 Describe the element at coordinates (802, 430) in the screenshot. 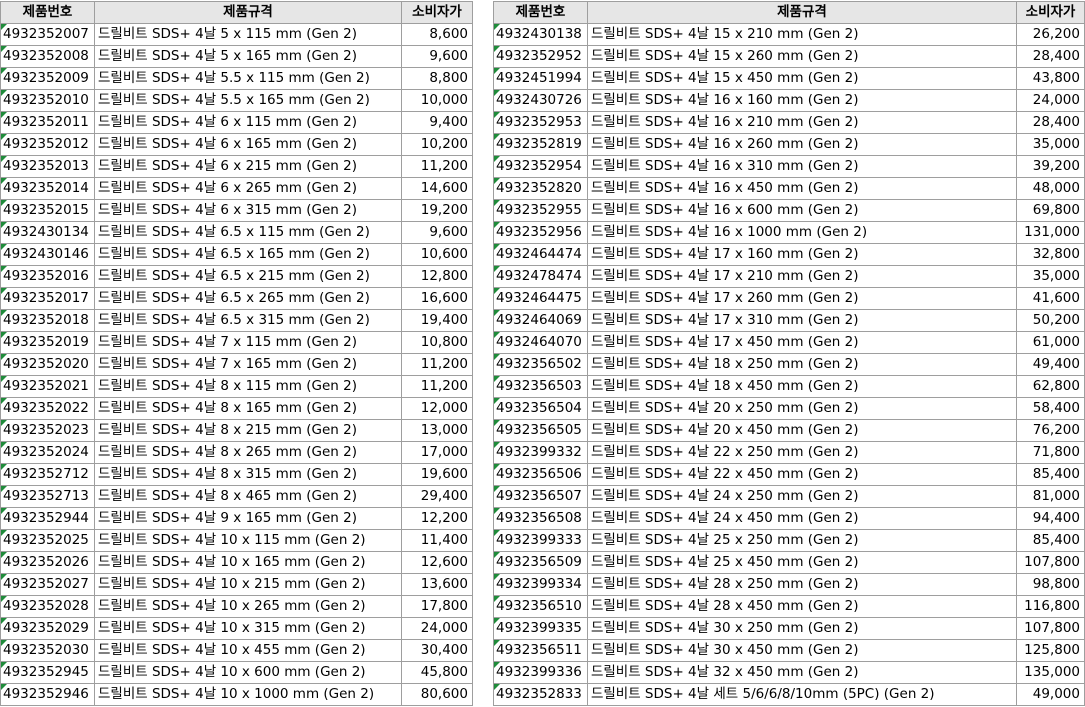

I see `product-spec-cell: 드릴비트 SDS+ 4날 20 x 450 mm (Gen 2)` at that location.